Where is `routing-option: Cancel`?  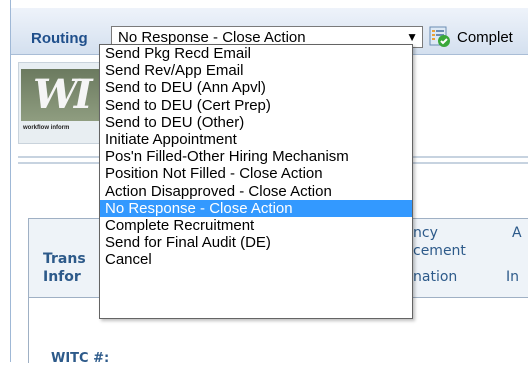 routing-option: Cancel is located at coordinates (256, 259).